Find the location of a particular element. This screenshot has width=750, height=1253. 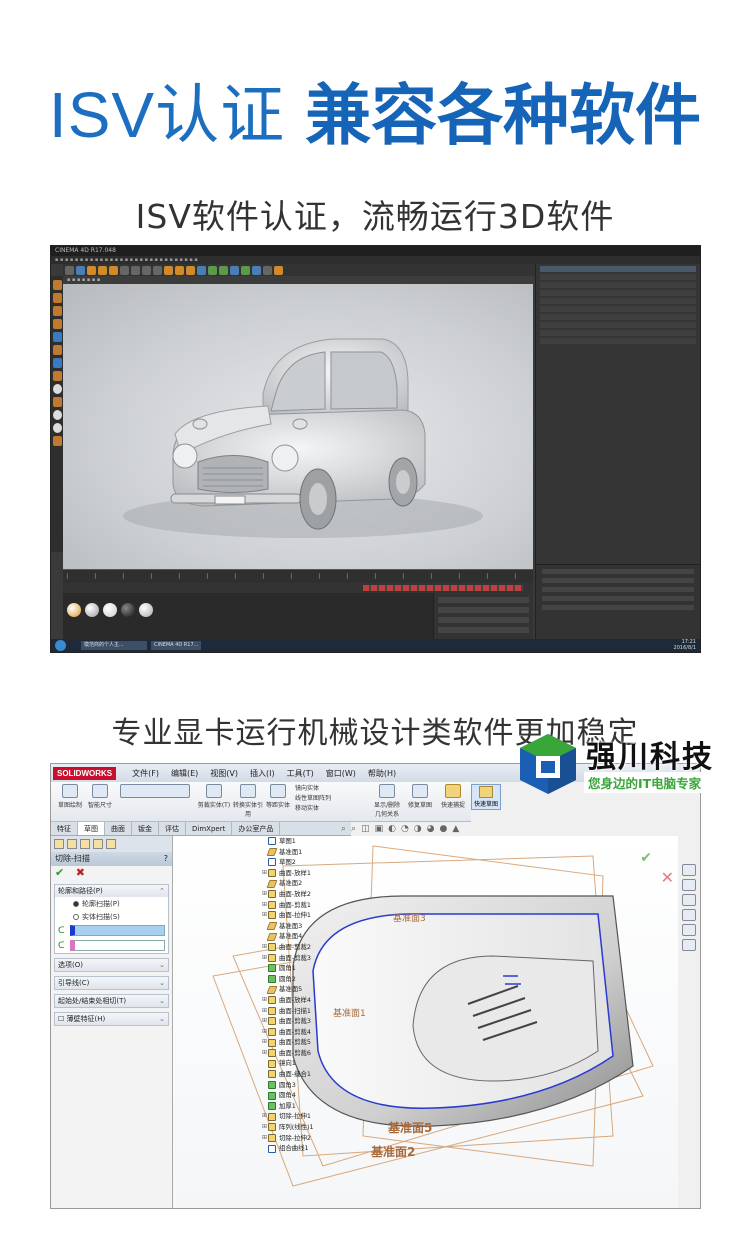

rapid-sketch-button: 快速草图 is located at coordinates (486, 797).